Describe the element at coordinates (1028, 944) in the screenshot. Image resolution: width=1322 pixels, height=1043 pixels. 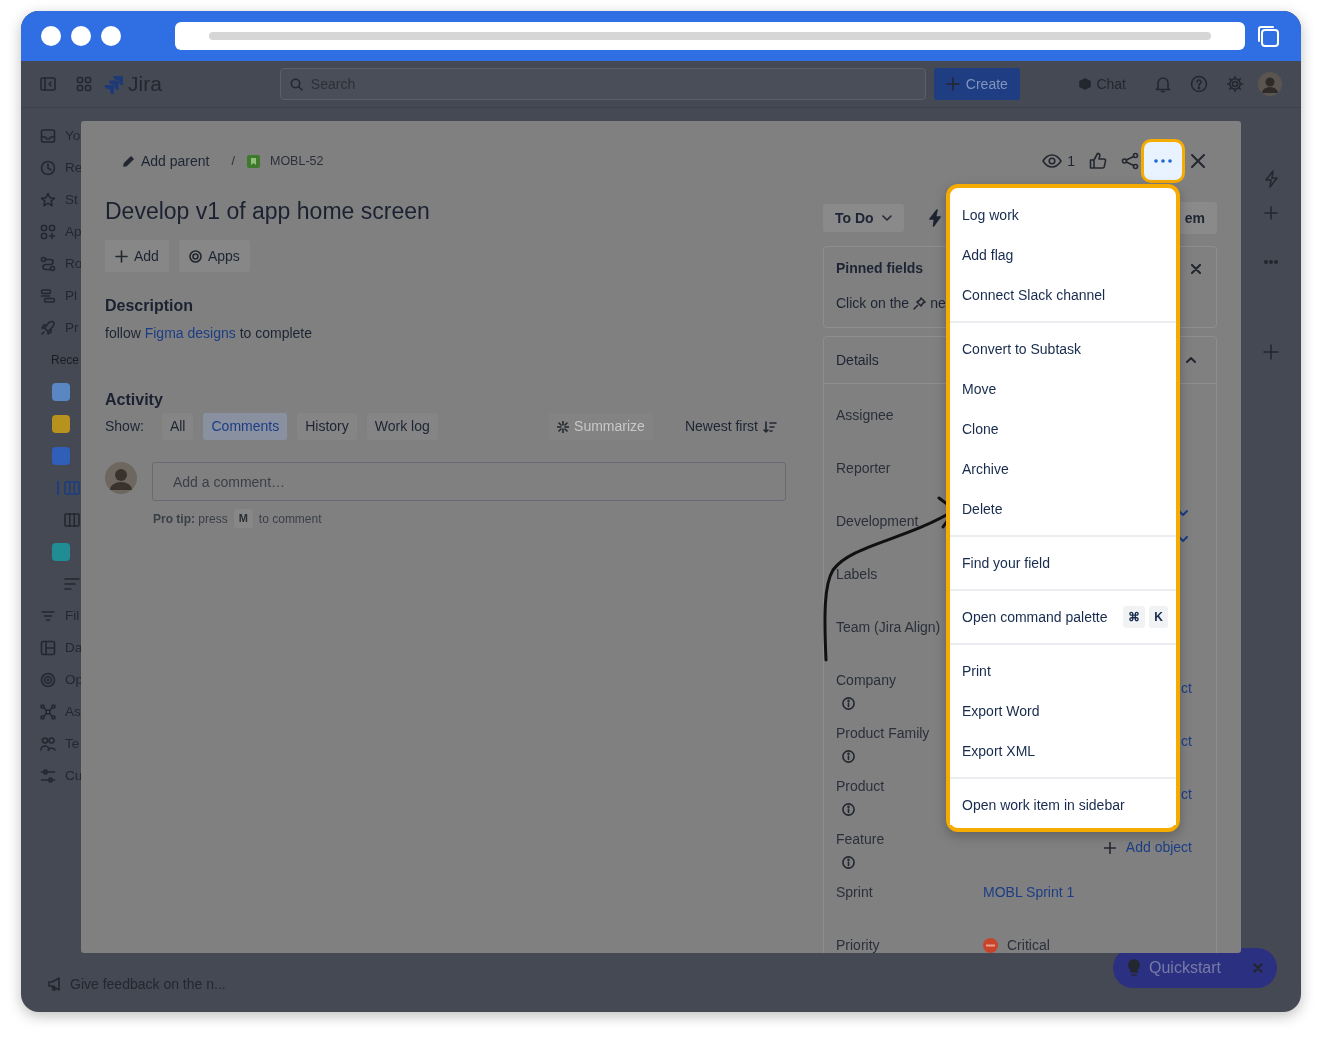
I see `priority-value: Critical` at that location.